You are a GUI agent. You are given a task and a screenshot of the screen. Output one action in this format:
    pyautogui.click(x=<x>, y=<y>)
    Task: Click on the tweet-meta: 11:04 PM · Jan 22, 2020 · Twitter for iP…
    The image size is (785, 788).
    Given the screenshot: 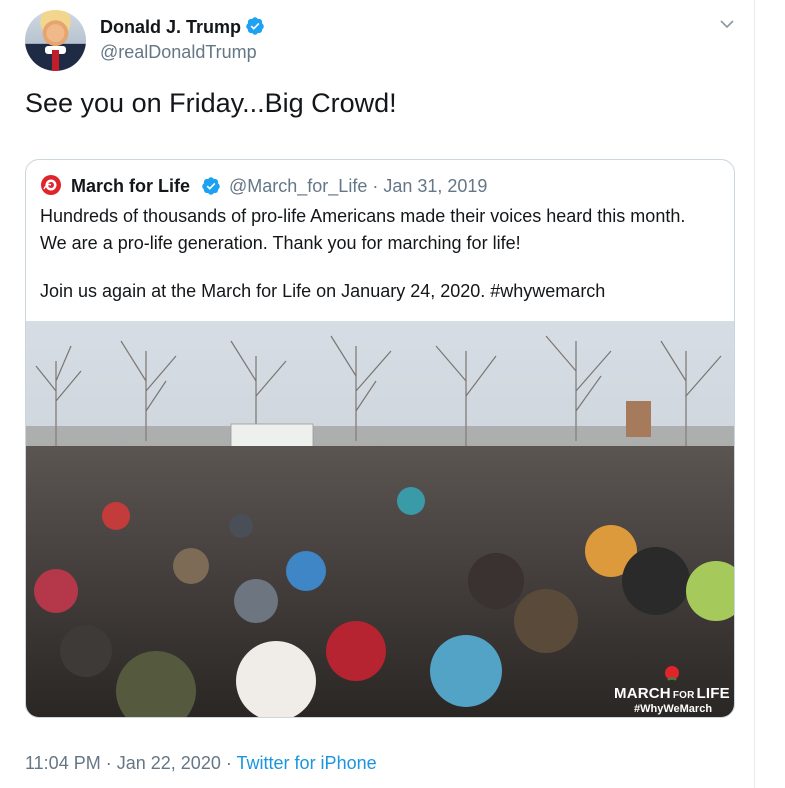 What is the action you would take?
    pyautogui.click(x=201, y=763)
    